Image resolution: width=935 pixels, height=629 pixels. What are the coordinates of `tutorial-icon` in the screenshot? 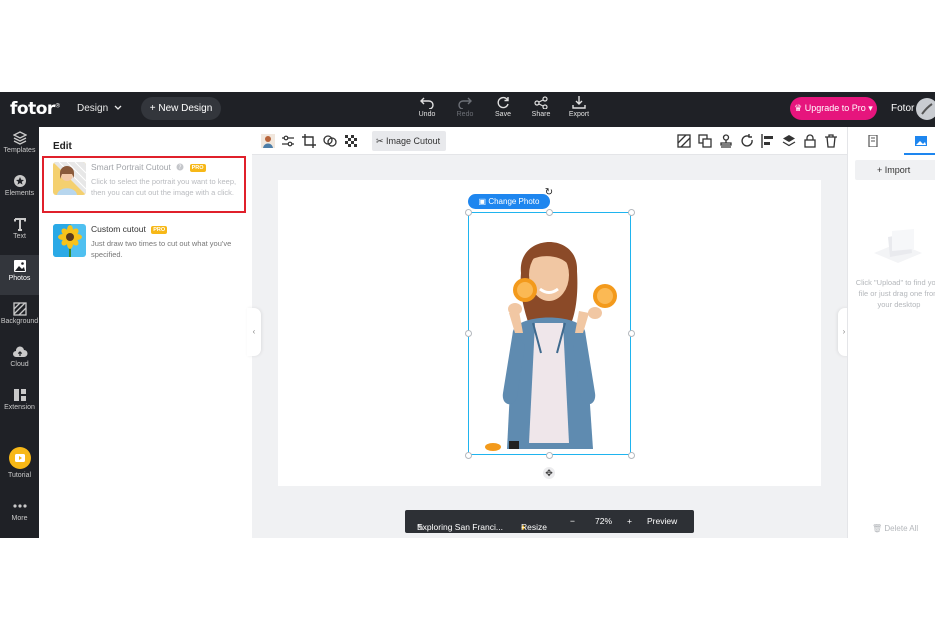 It's located at (19, 458).